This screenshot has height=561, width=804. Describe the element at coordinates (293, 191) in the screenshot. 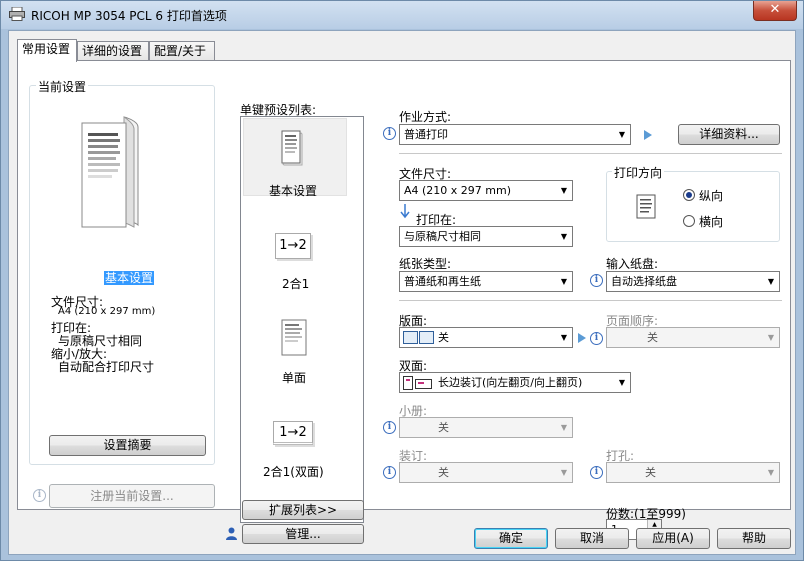

I see `preset-label: 基本设置` at that location.